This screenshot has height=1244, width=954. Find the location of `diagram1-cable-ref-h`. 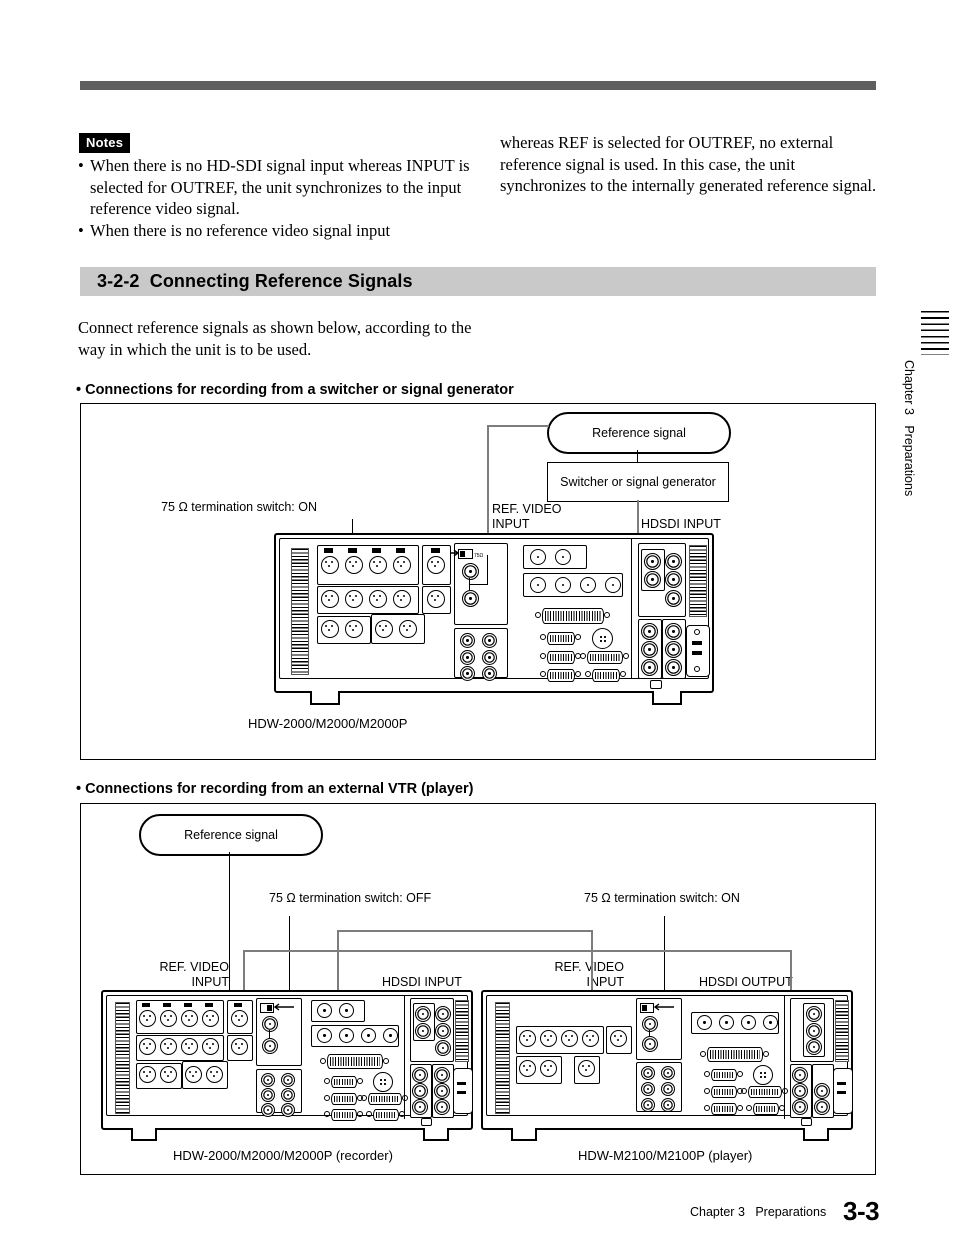

diagram1-cable-ref-h is located at coordinates (518, 426).